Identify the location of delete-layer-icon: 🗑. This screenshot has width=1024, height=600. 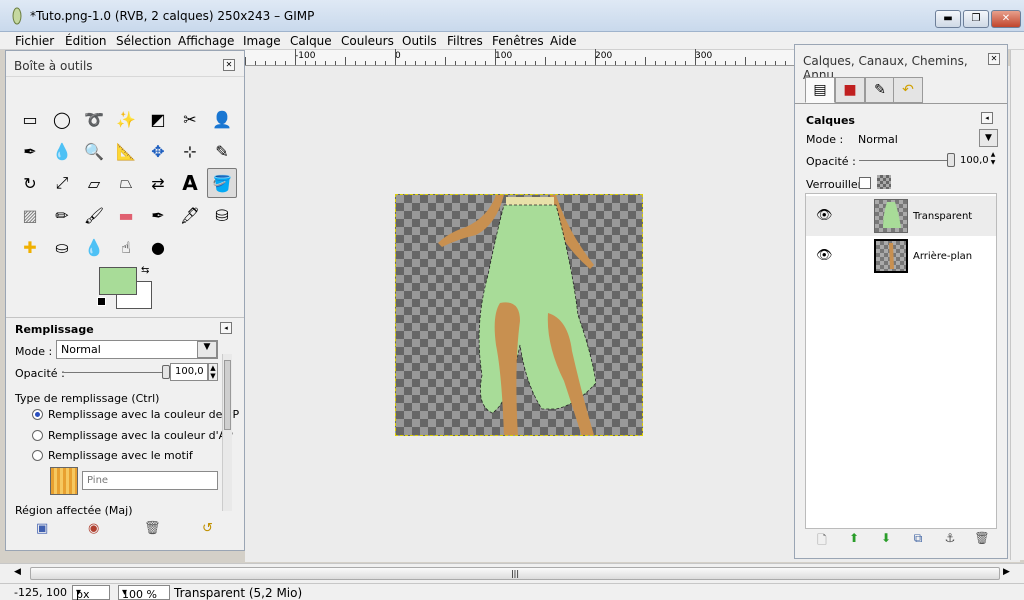
(982, 540).